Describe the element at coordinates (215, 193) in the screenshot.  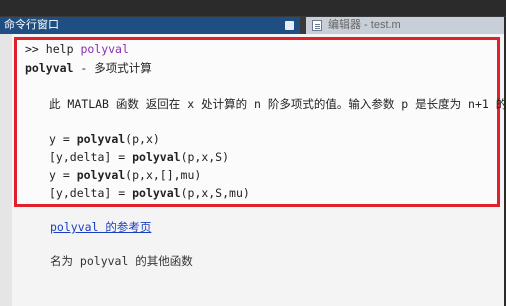
I see `syntax-args: (p,x,S,mu)` at that location.